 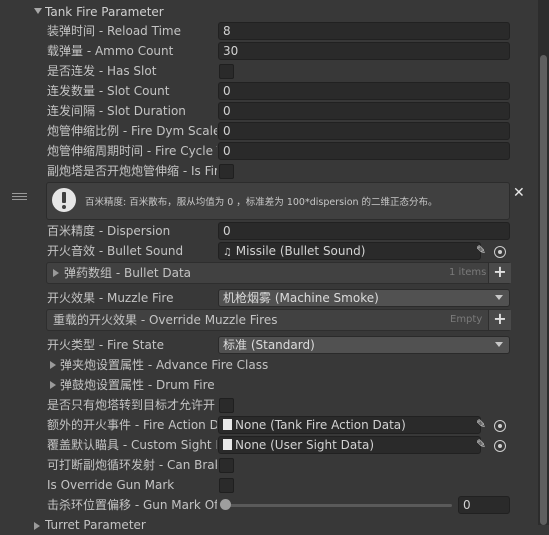 I want to click on bullet-sound-value: Missile (Bullet Sound), so click(x=300, y=251).